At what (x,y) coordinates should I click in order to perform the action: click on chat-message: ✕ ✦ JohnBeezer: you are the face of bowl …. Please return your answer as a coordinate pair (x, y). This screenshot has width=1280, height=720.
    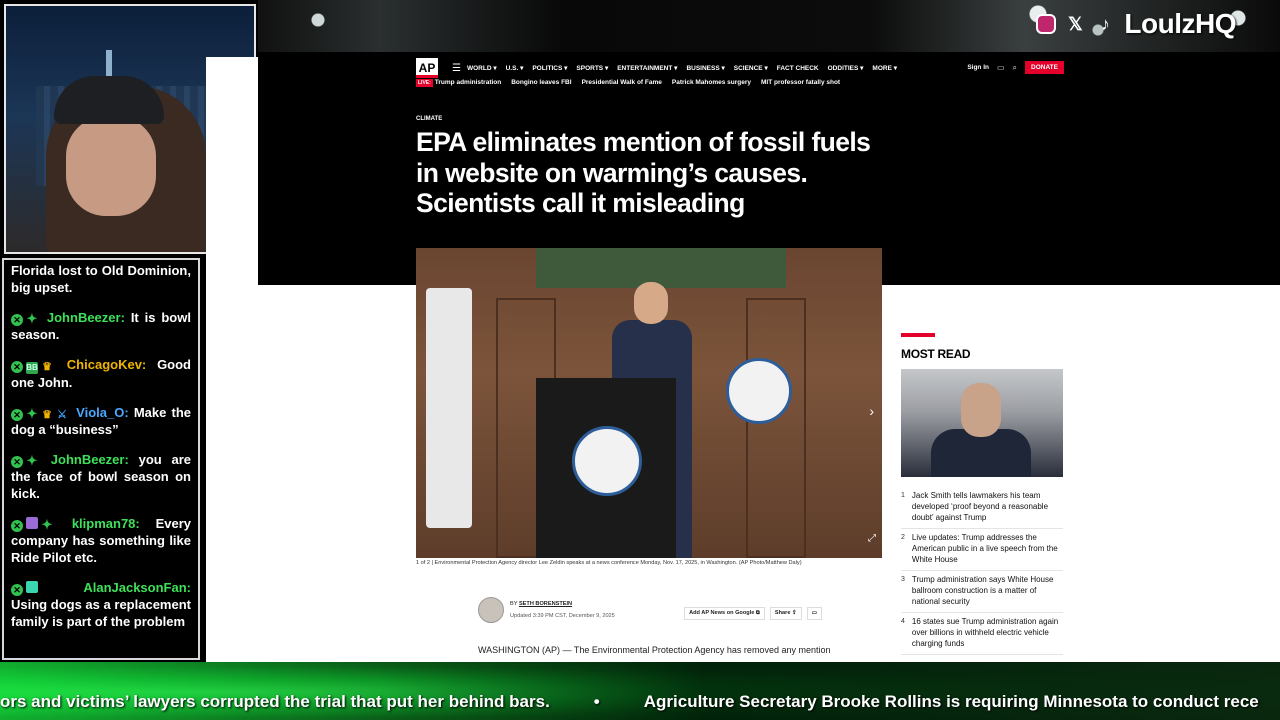
    Looking at the image, I should click on (101, 476).